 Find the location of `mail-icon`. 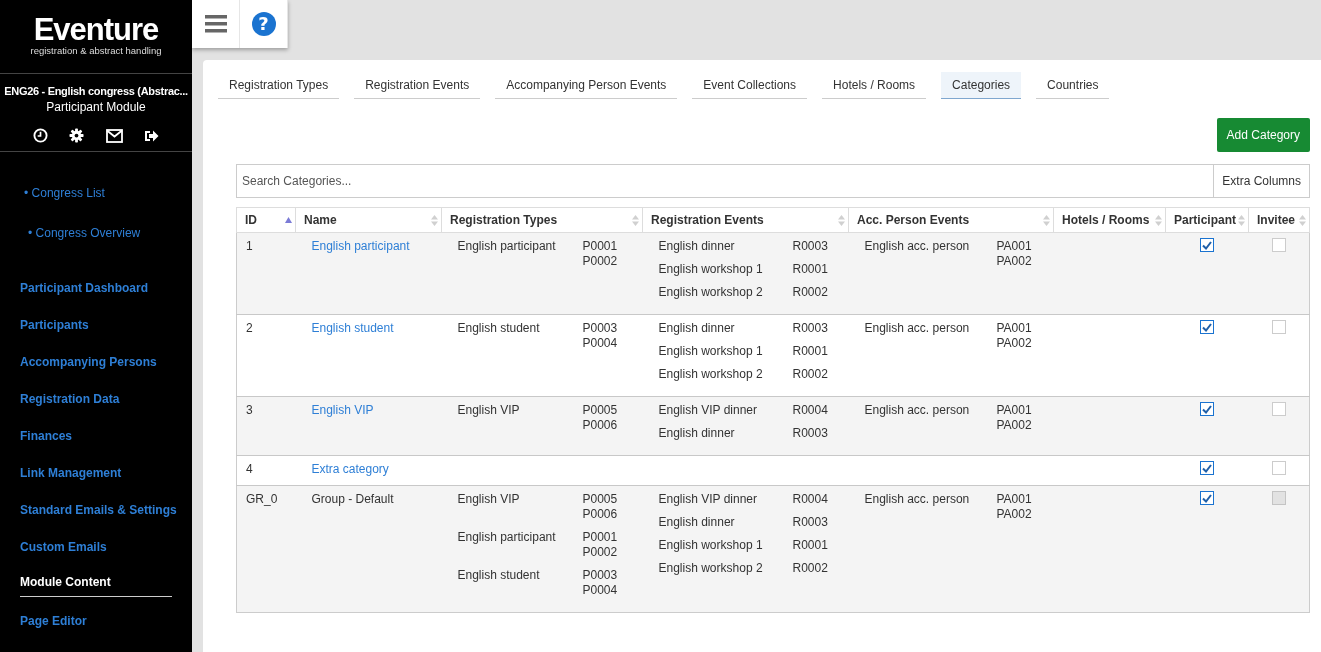

mail-icon is located at coordinates (114, 135).